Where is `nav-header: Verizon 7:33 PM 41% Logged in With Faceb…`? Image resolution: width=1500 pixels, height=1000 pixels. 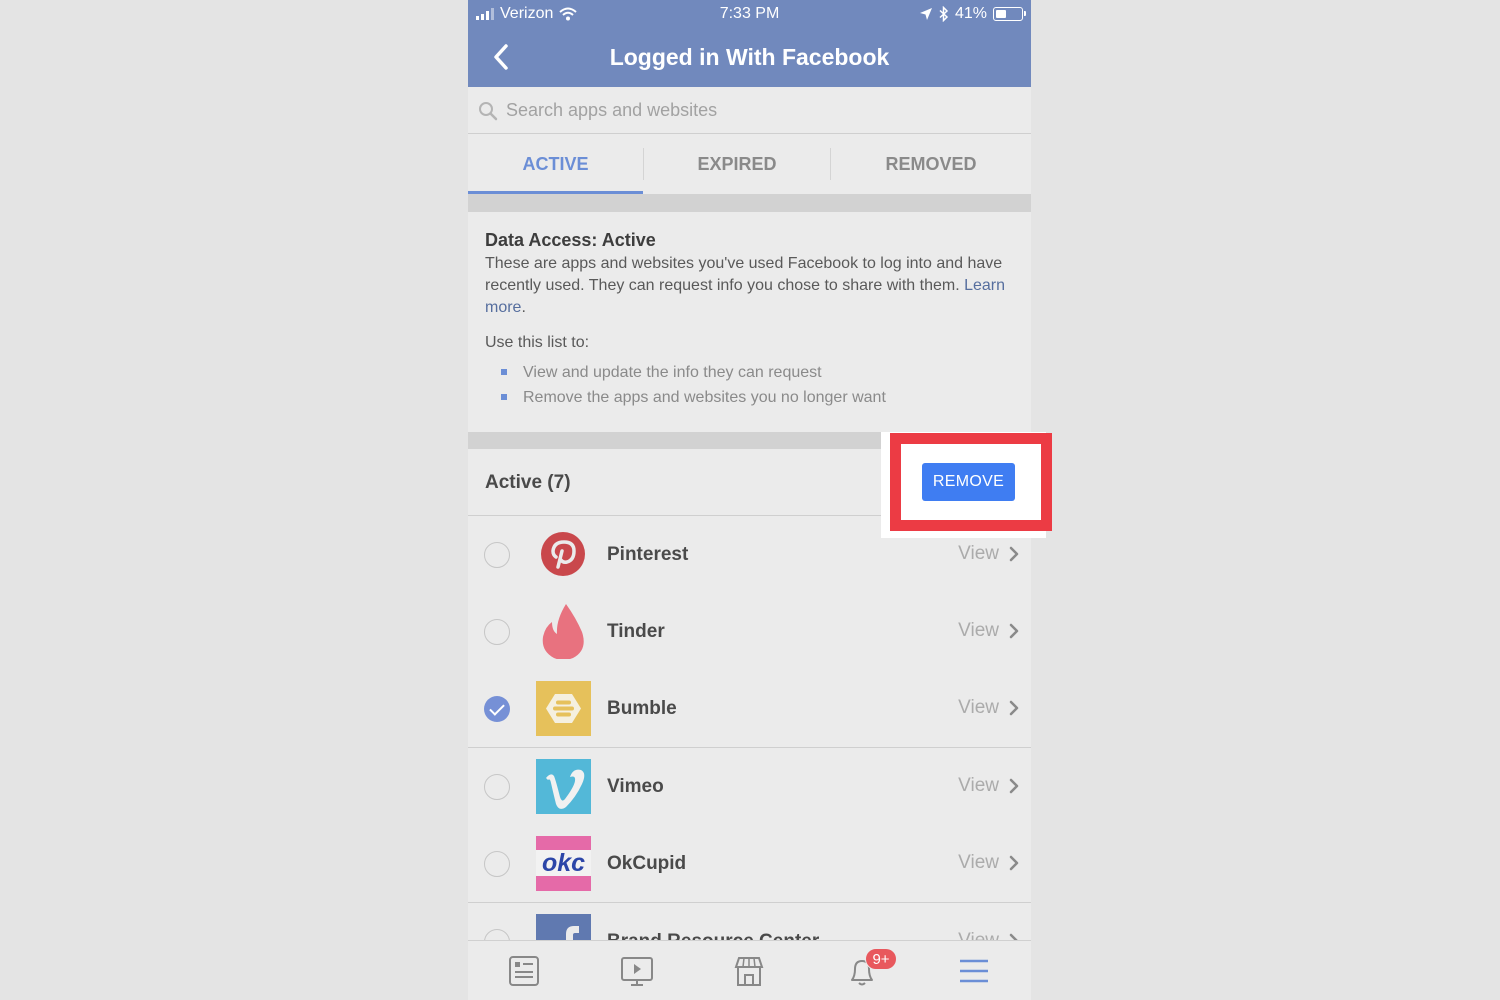 nav-header: Verizon 7:33 PM 41% Logged in With Faceb… is located at coordinates (749, 43).